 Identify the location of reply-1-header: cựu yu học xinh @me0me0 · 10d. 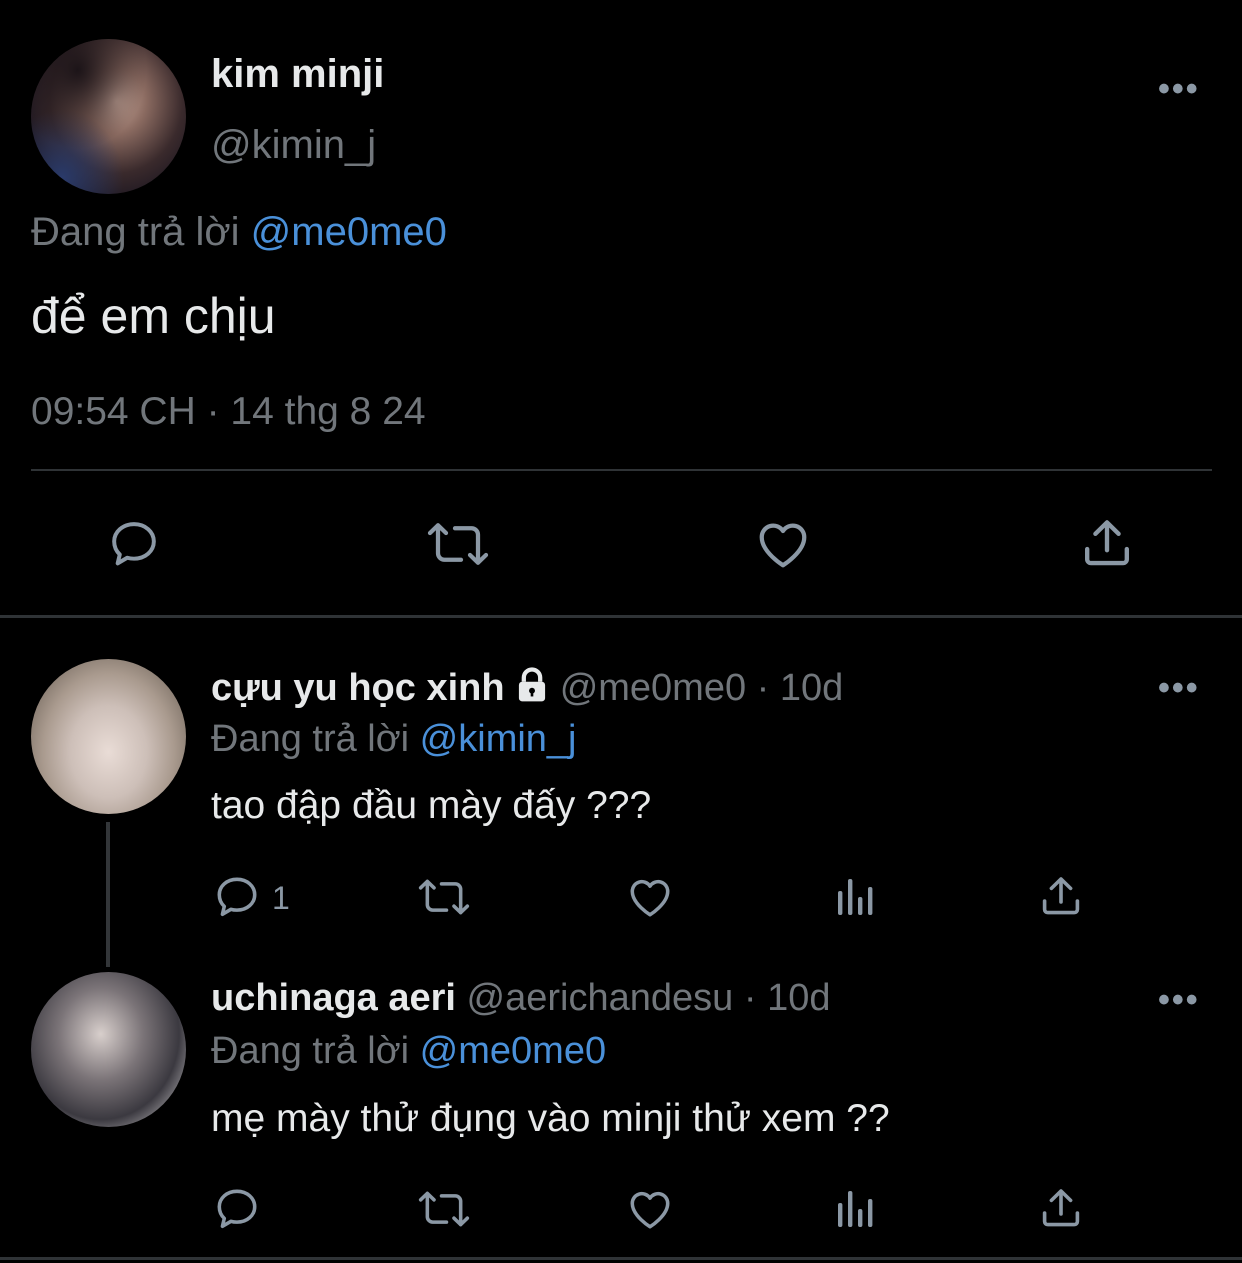
(527, 690).